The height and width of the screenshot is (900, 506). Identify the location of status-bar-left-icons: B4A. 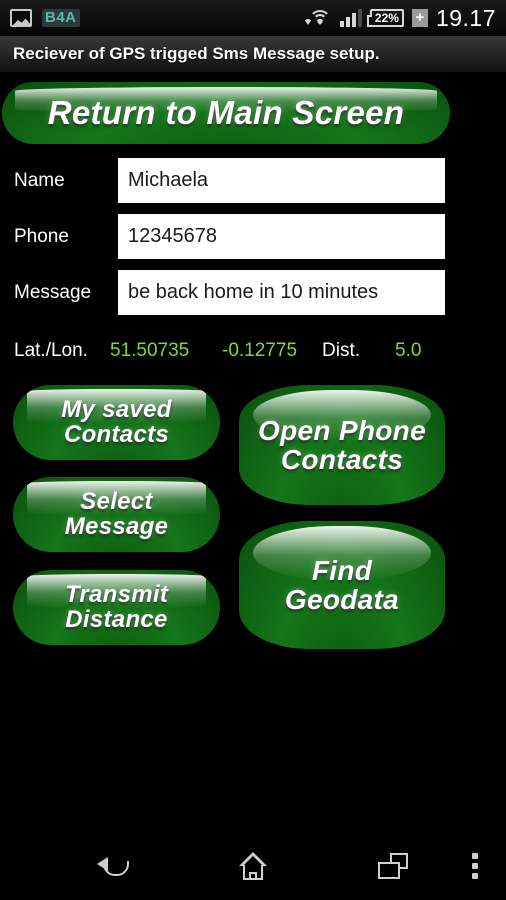
(45, 18).